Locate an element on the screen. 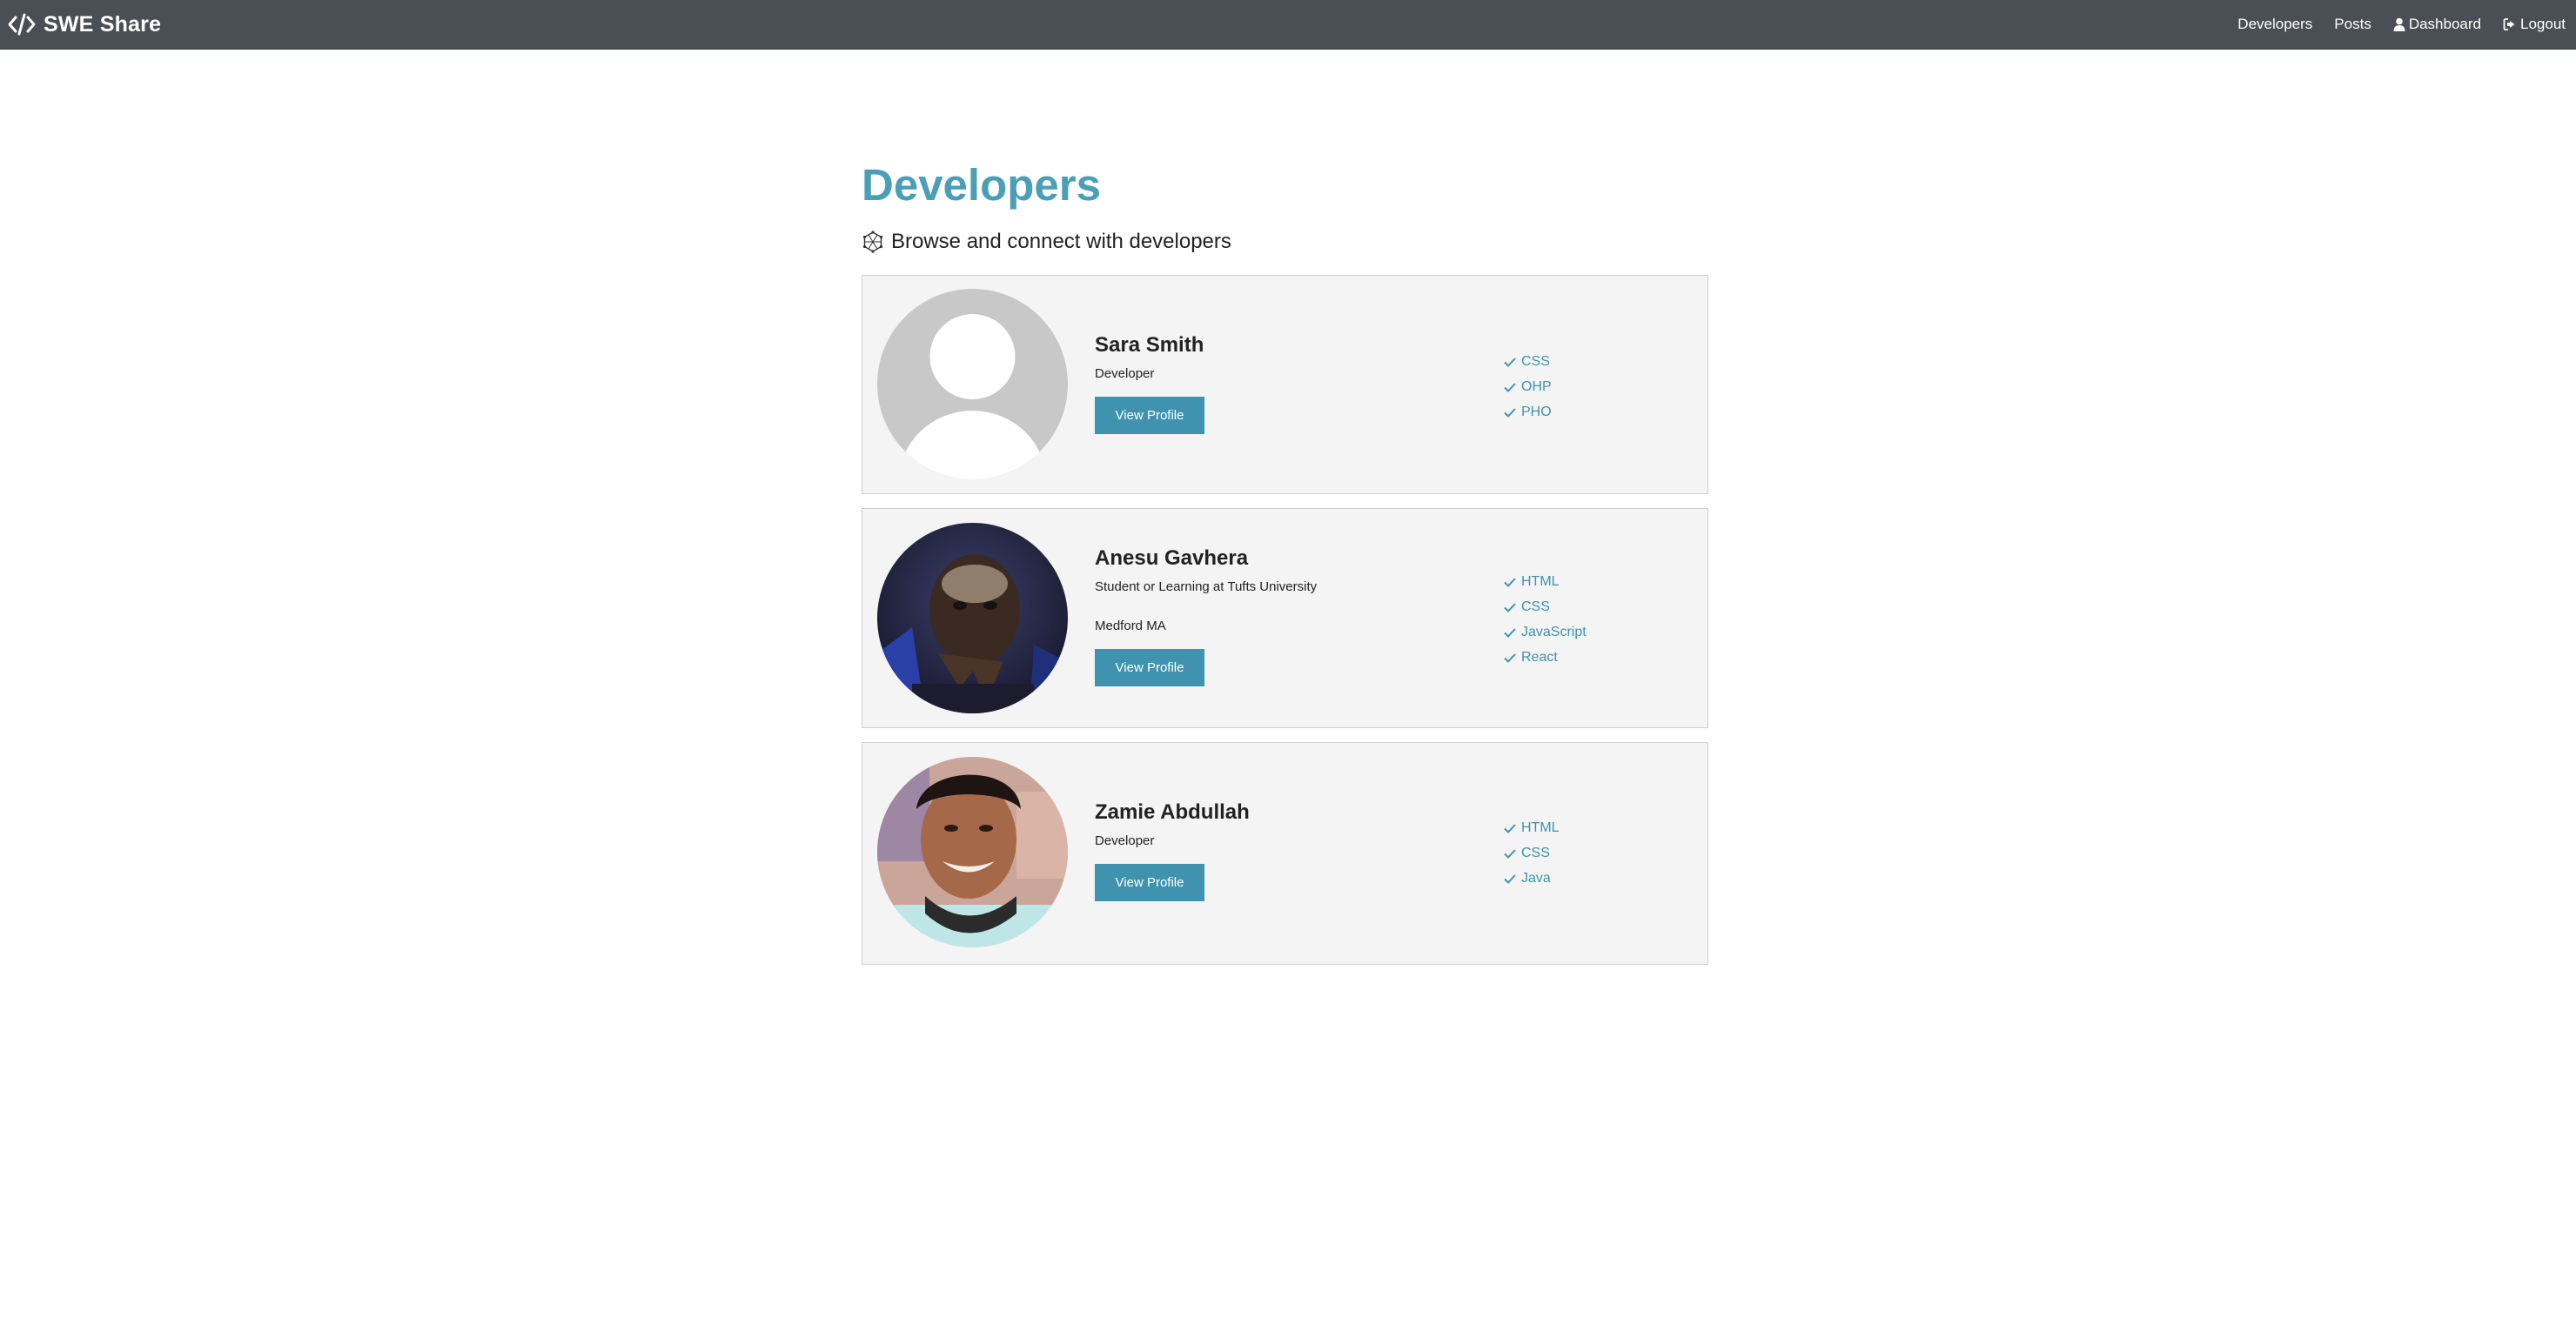 The width and height of the screenshot is (2576, 1338). code-icon is located at coordinates (22, 24).